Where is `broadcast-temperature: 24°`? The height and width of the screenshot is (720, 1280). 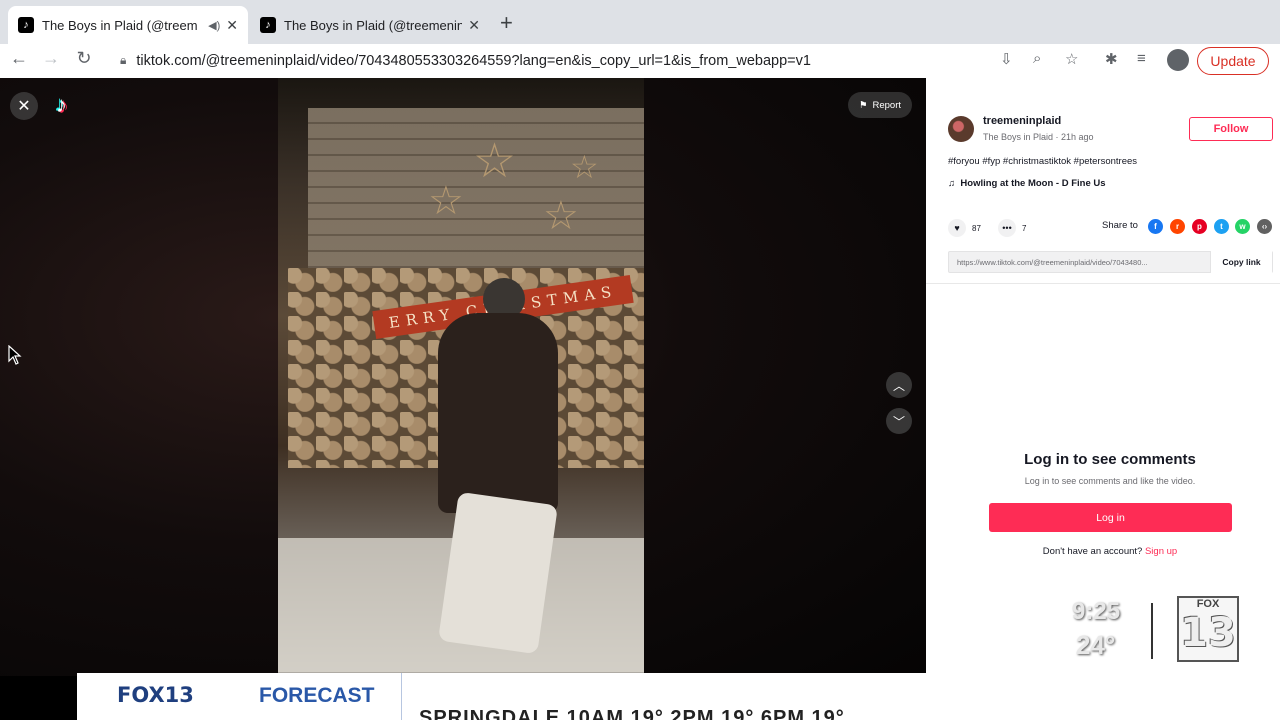
broadcast-temperature: 24° is located at coordinates (1096, 645).